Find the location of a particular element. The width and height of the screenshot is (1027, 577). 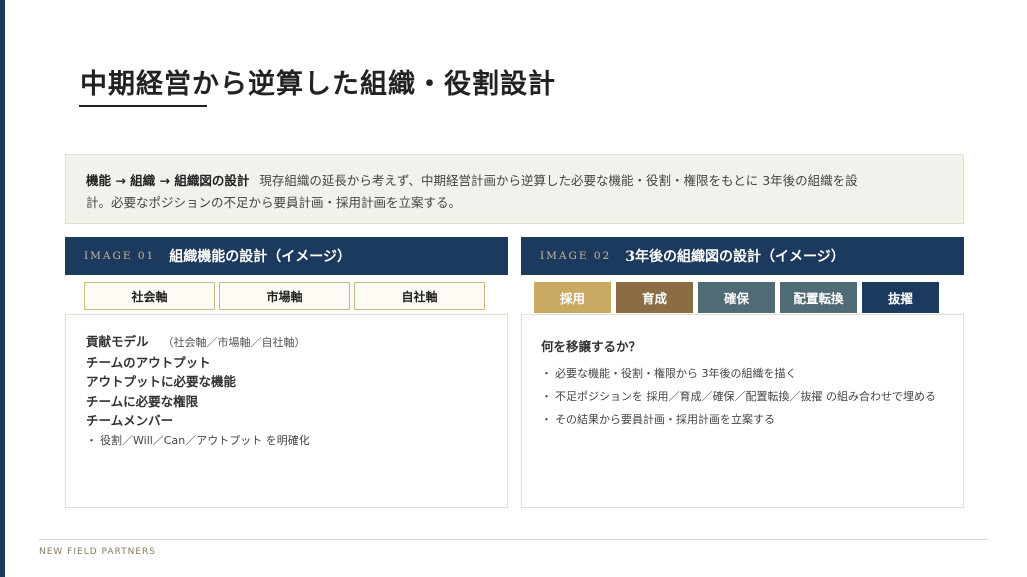

right-bullet: ・その結果から要員計画・採用計画を立案する is located at coordinates (752, 420).